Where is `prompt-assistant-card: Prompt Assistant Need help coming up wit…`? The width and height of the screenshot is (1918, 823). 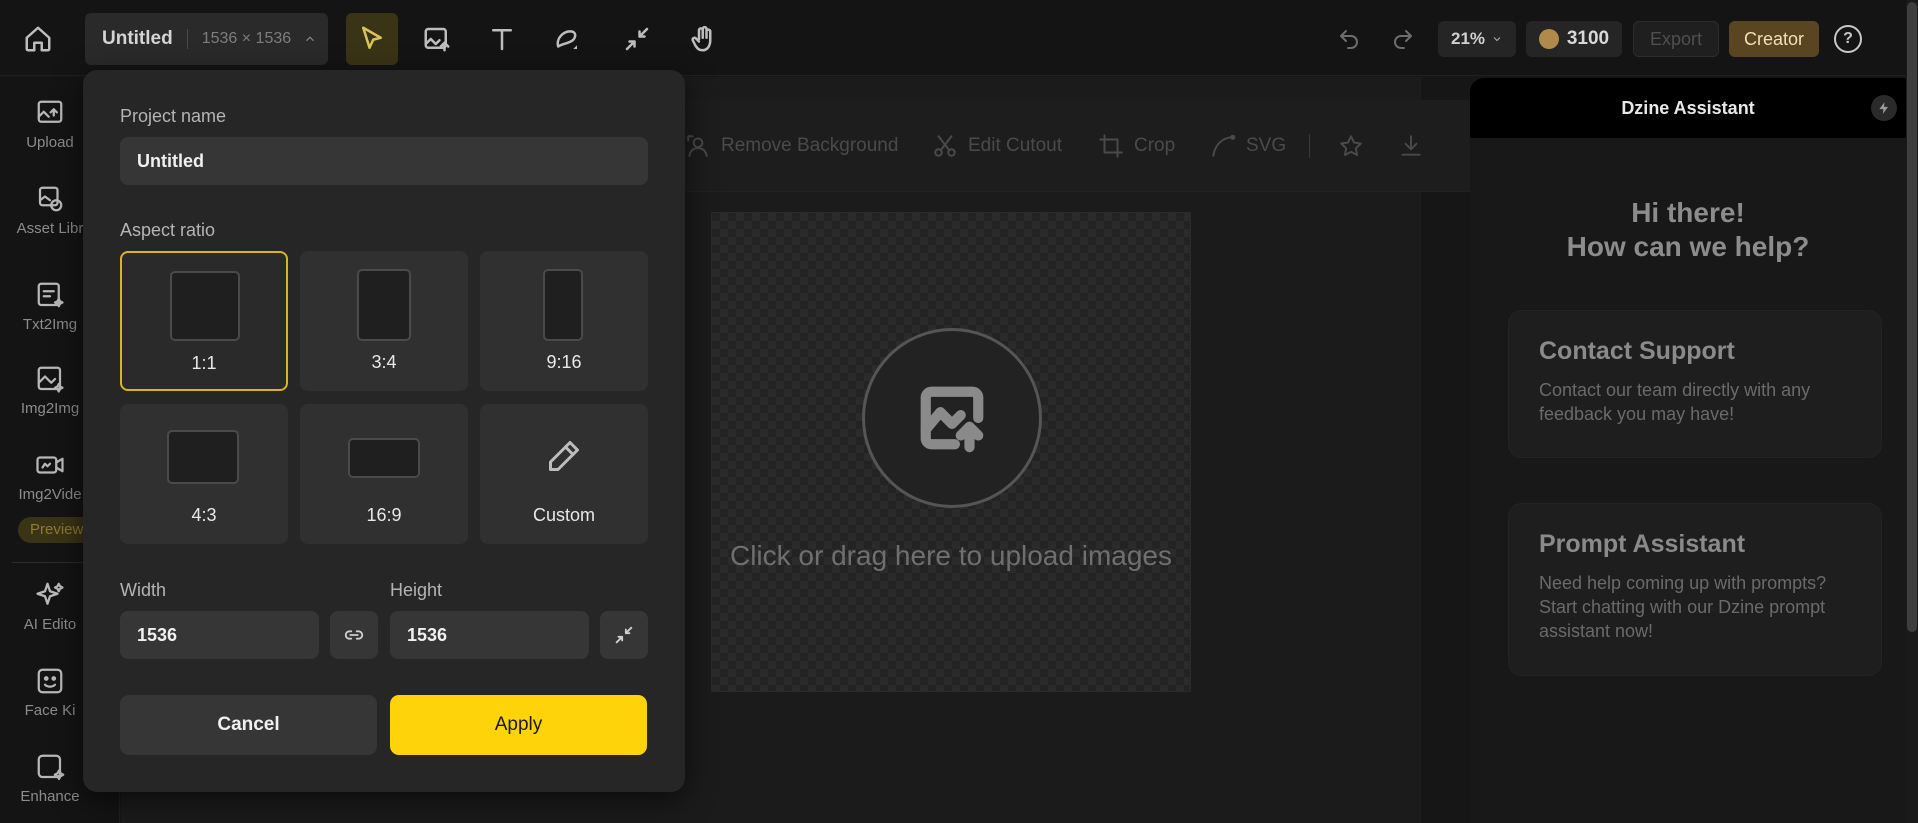 prompt-assistant-card: Prompt Assistant Need help coming up wit… is located at coordinates (1695, 589).